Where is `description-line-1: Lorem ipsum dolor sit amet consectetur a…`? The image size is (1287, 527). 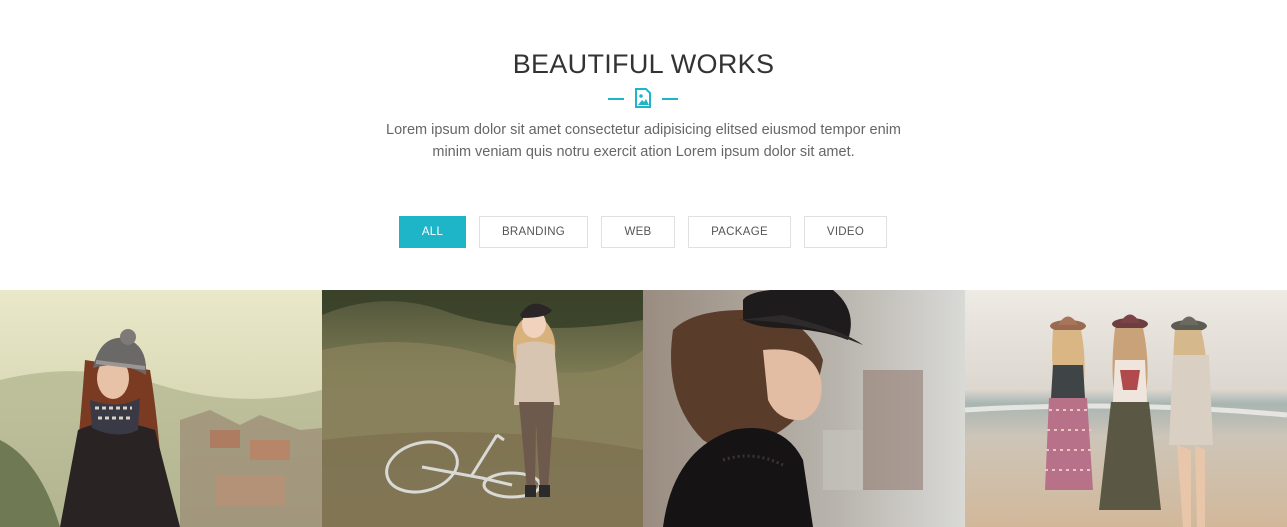 description-line-1: Lorem ipsum dolor sit amet consectetur a… is located at coordinates (643, 130).